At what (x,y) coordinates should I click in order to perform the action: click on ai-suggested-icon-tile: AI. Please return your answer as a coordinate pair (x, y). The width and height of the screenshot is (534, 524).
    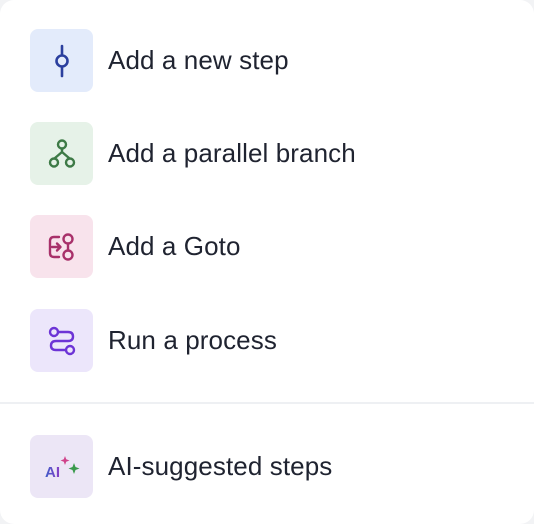
    Looking at the image, I should click on (61, 466).